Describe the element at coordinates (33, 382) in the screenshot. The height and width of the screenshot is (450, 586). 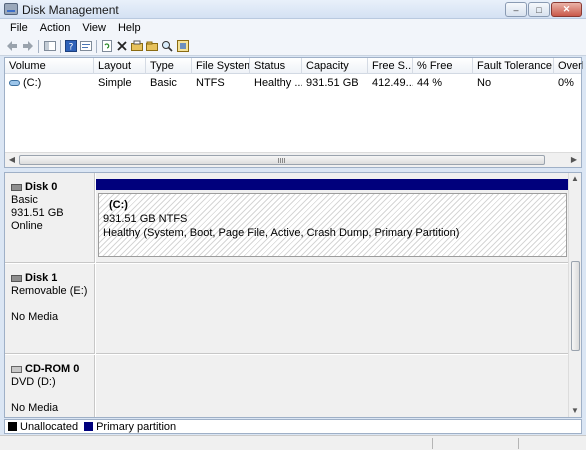
I see `cdrom-0-type: DVD (D:)` at that location.